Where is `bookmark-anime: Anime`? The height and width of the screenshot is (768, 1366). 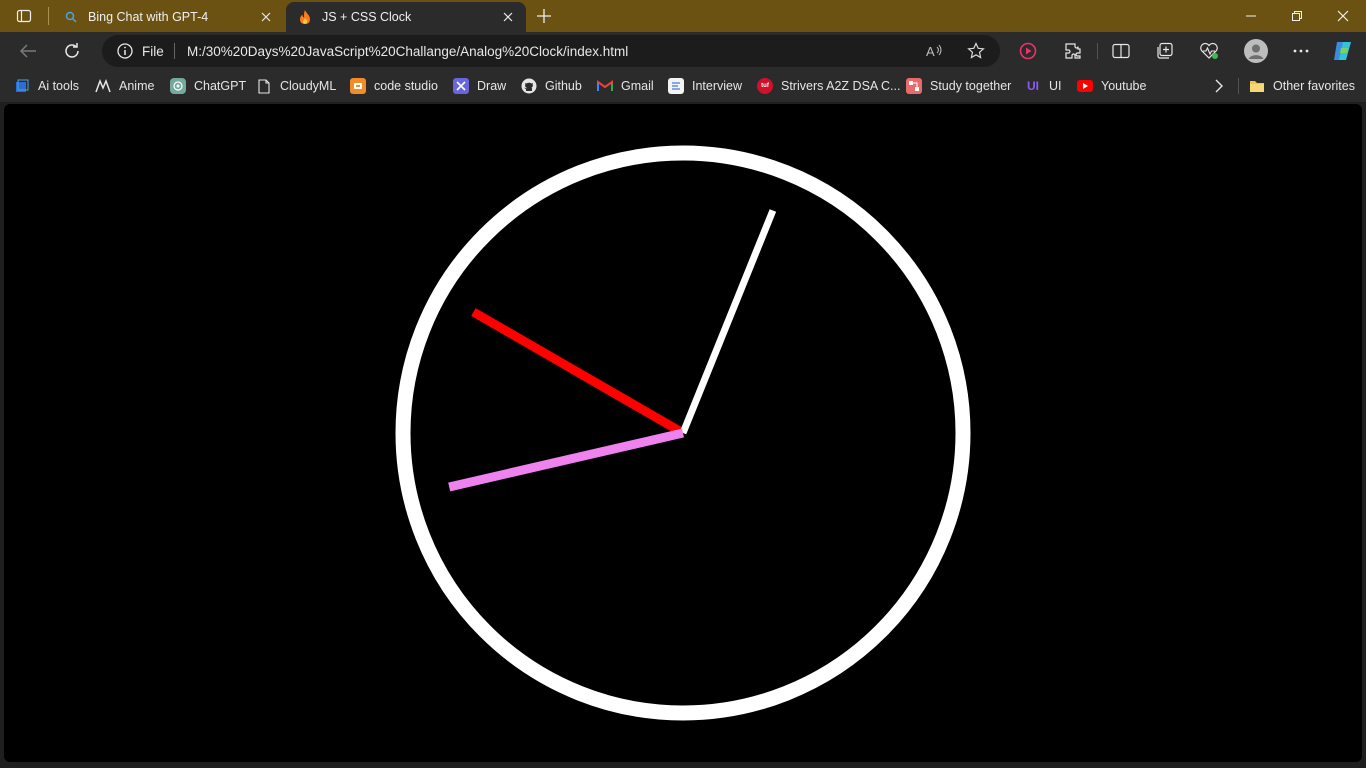 bookmark-anime: Anime is located at coordinates (124, 86).